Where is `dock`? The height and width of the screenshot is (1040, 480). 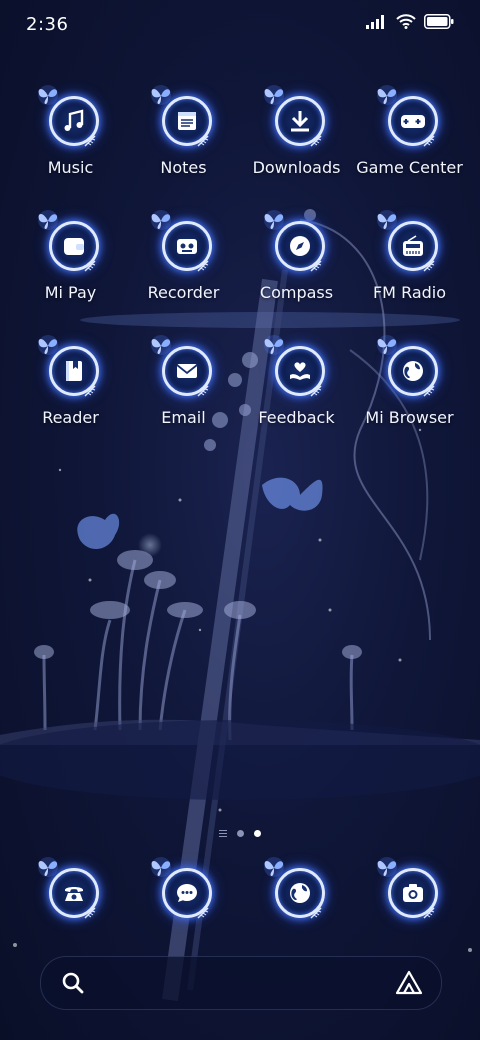
dock is located at coordinates (240, 897).